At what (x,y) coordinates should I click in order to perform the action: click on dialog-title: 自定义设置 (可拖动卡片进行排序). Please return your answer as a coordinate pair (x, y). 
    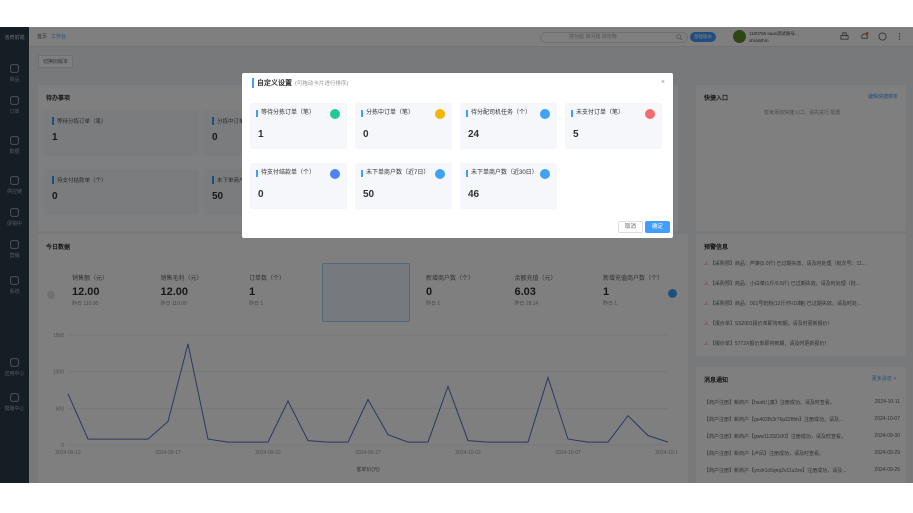
    Looking at the image, I should click on (300, 83).